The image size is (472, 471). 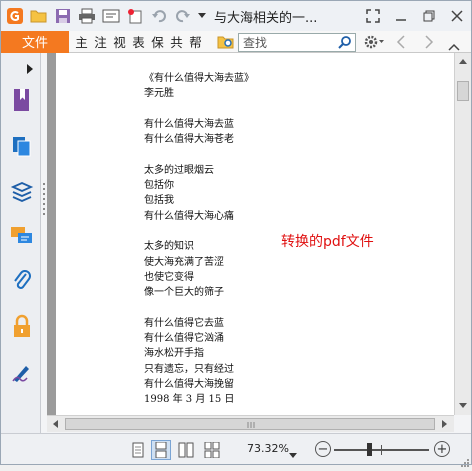 I want to click on menu-share: 共, so click(x=176, y=41).